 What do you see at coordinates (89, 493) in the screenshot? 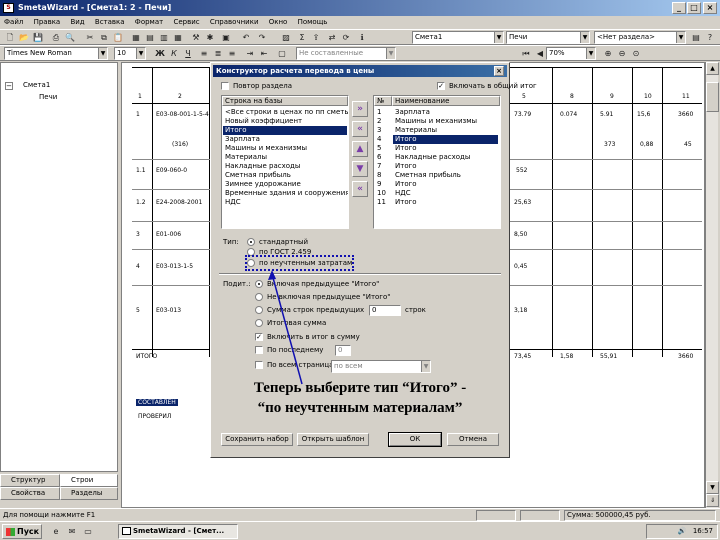
I see `tab-sections: Разделы` at bounding box center [89, 493].